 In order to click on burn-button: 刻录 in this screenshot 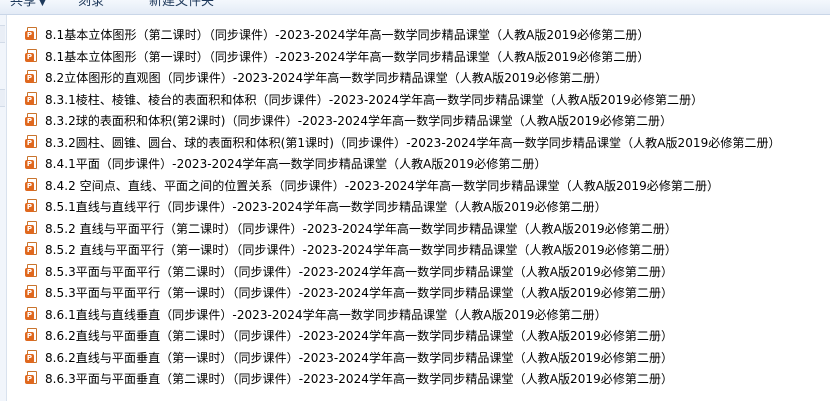, I will do `click(91, 5)`.